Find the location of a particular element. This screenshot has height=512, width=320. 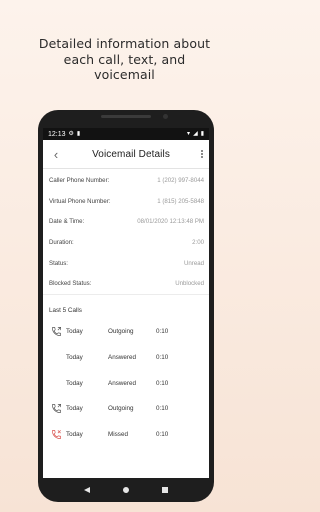

app-bar: ‹ Voicemail Details is located at coordinates (126, 154).